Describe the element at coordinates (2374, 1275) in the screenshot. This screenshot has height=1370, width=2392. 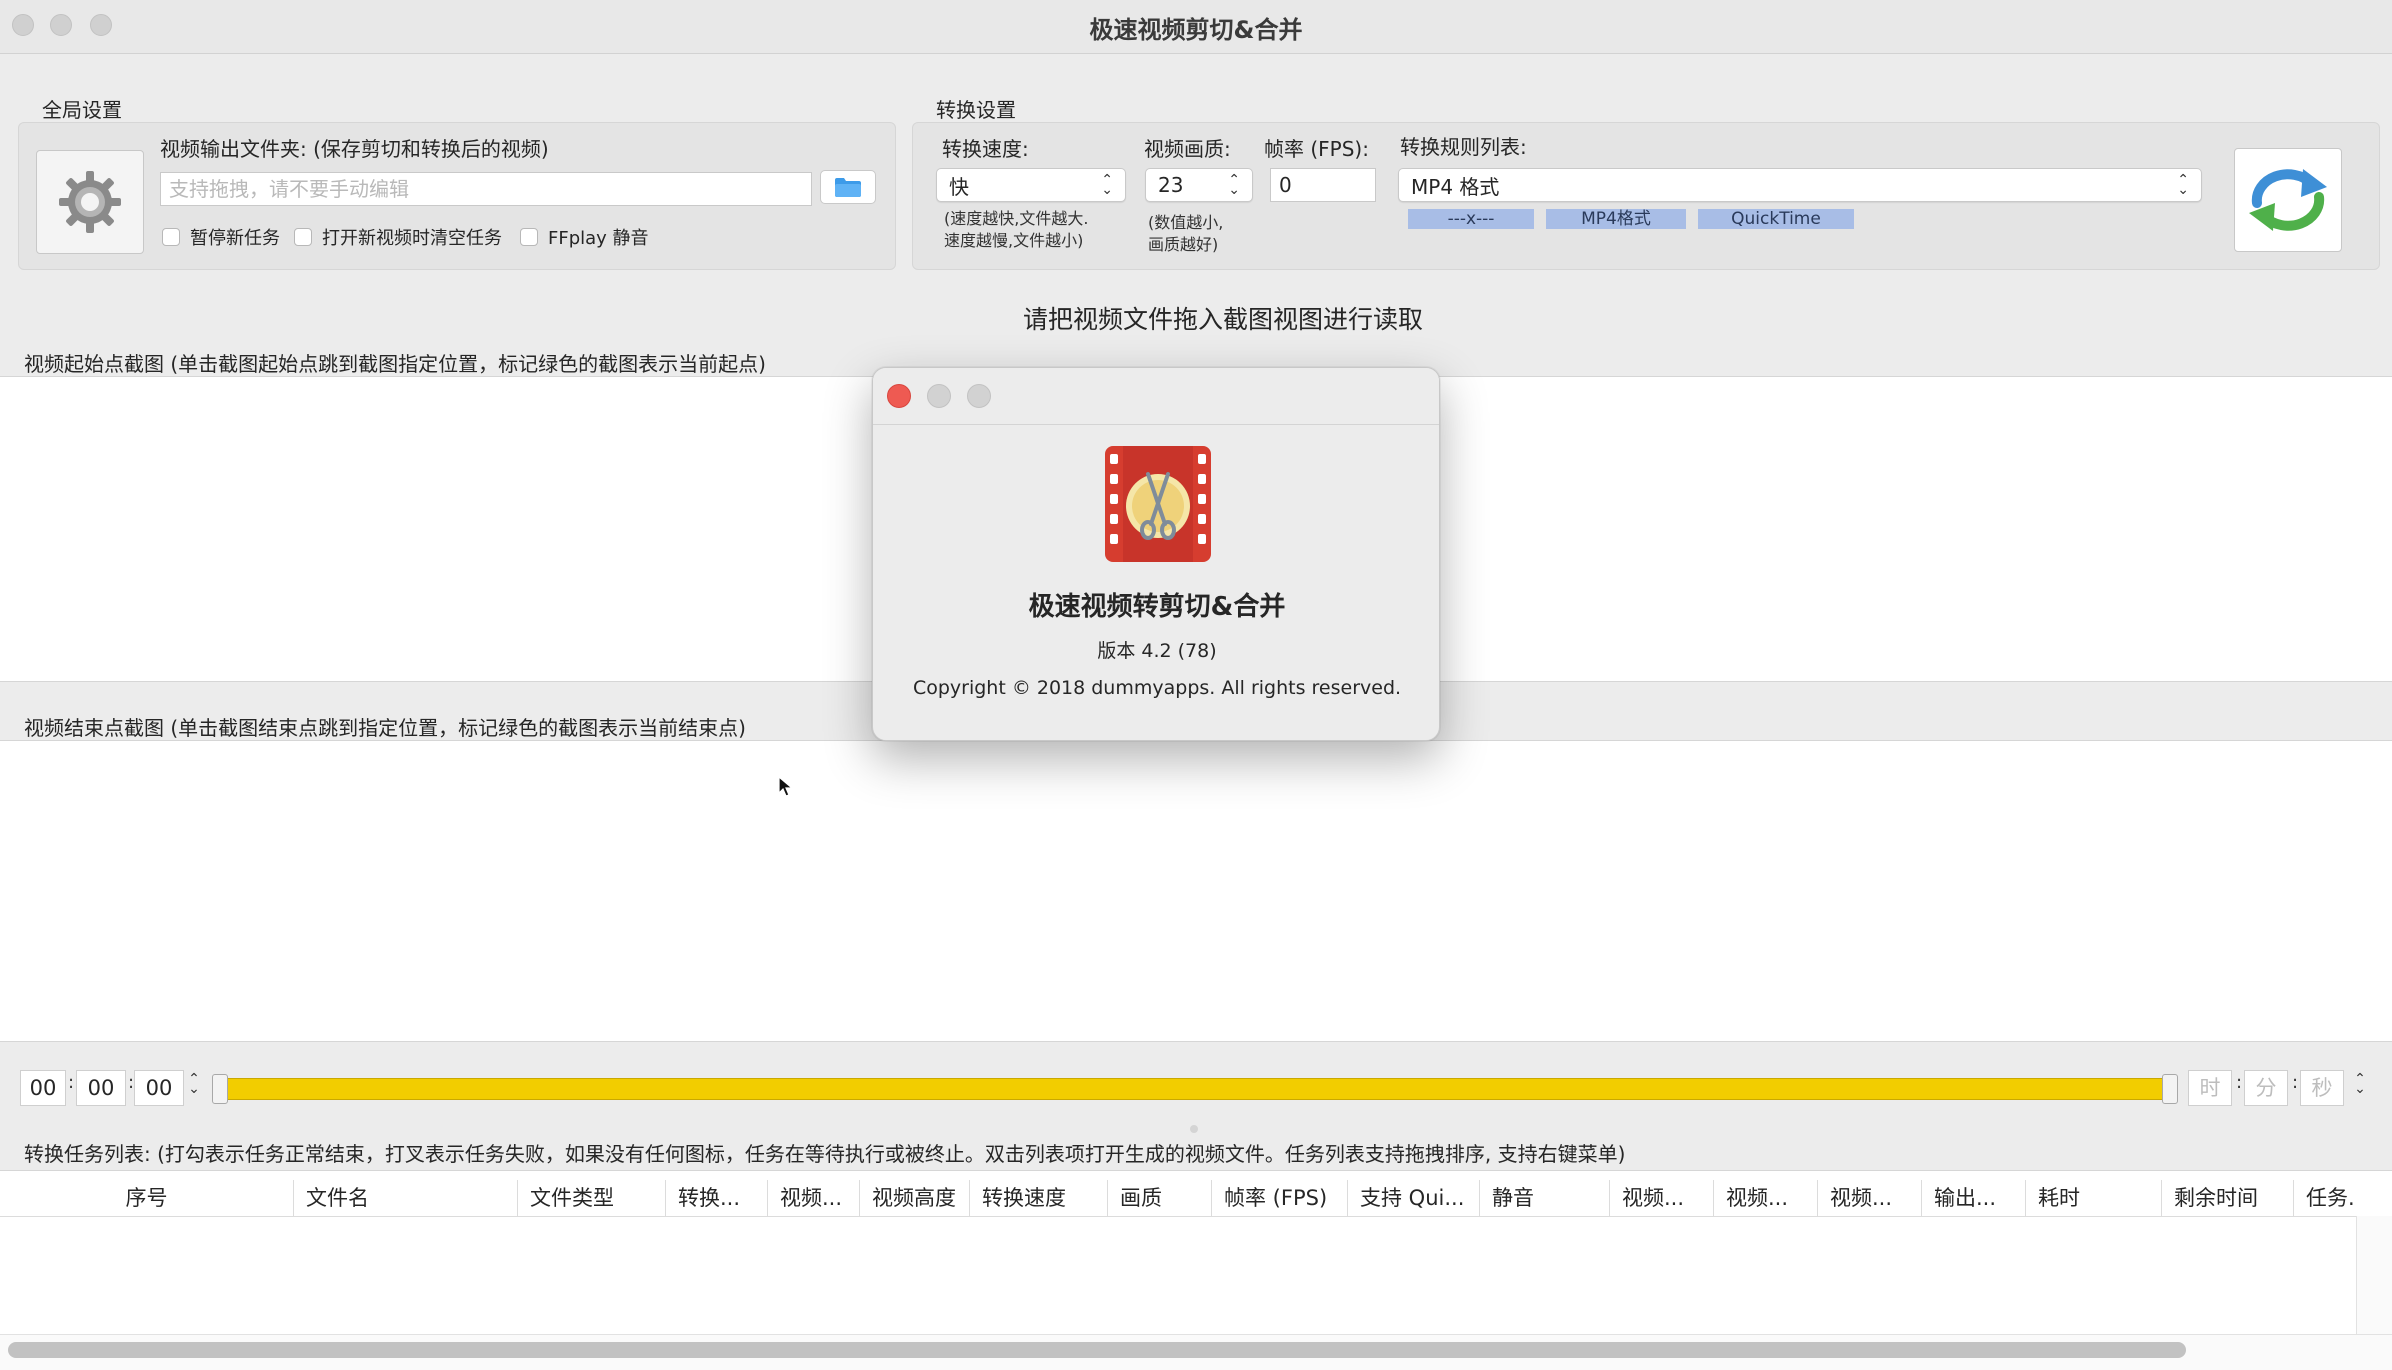
I see `vertical-scrollbar-track` at that location.